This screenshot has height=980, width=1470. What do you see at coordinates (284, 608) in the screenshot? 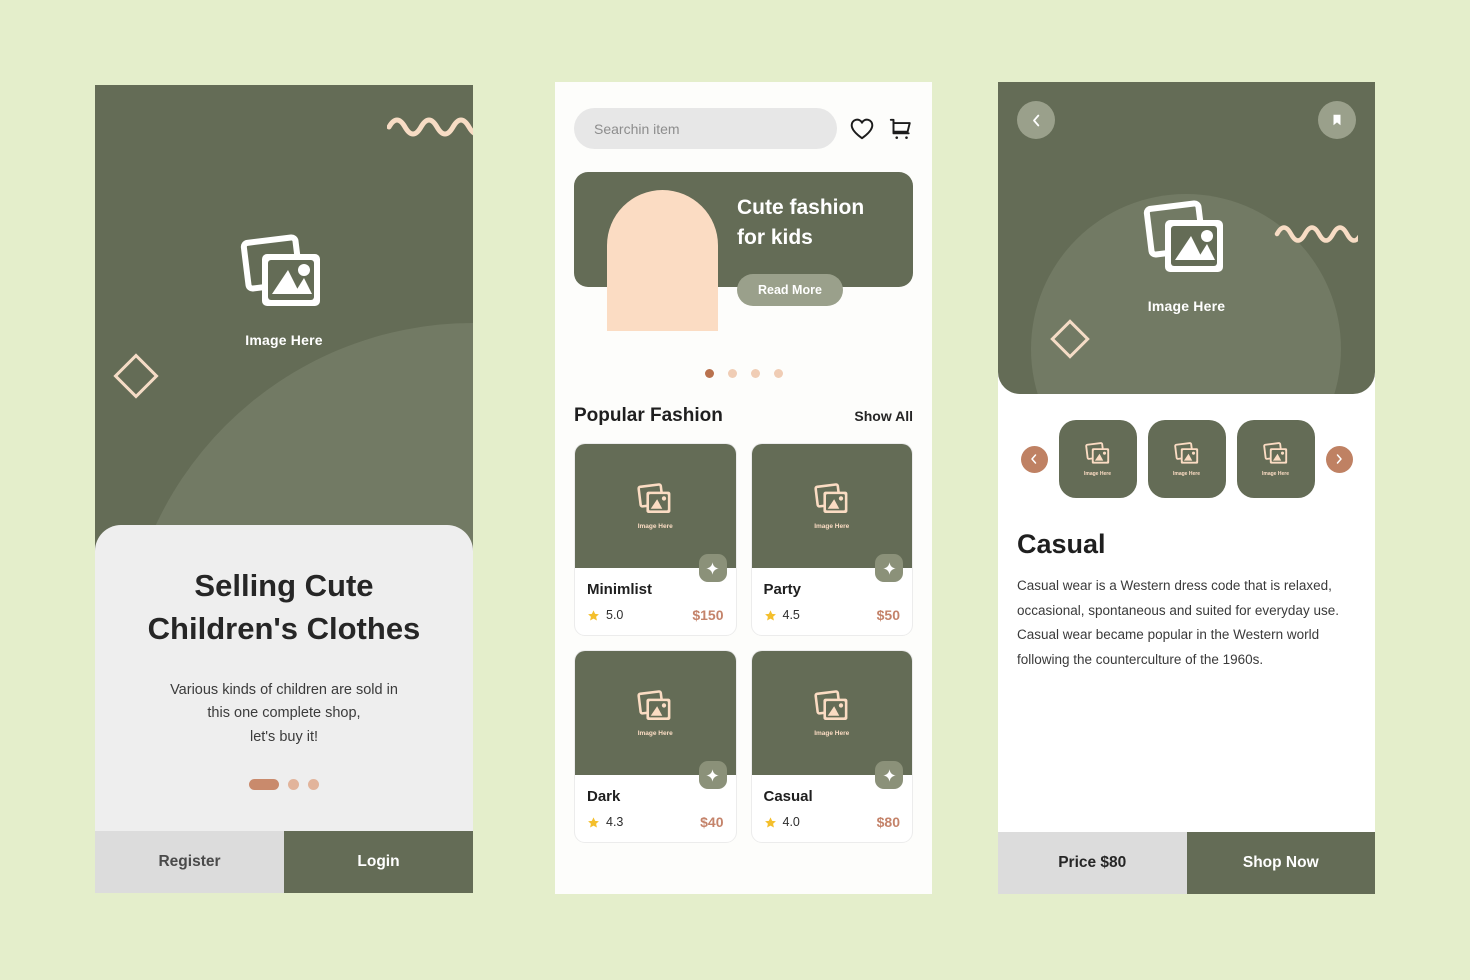
I see `page-title: Selling Cute Children's Clothes` at bounding box center [284, 608].